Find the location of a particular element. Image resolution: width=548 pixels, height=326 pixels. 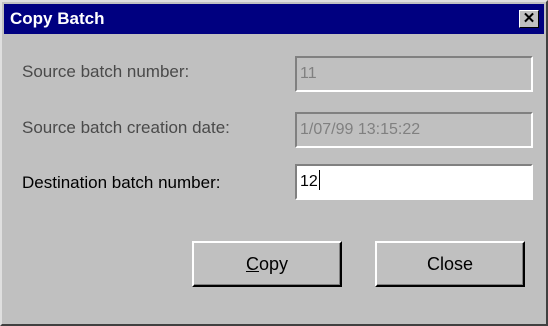

source-batch-date-field: 1/07/99 13:15:22 is located at coordinates (414, 130).